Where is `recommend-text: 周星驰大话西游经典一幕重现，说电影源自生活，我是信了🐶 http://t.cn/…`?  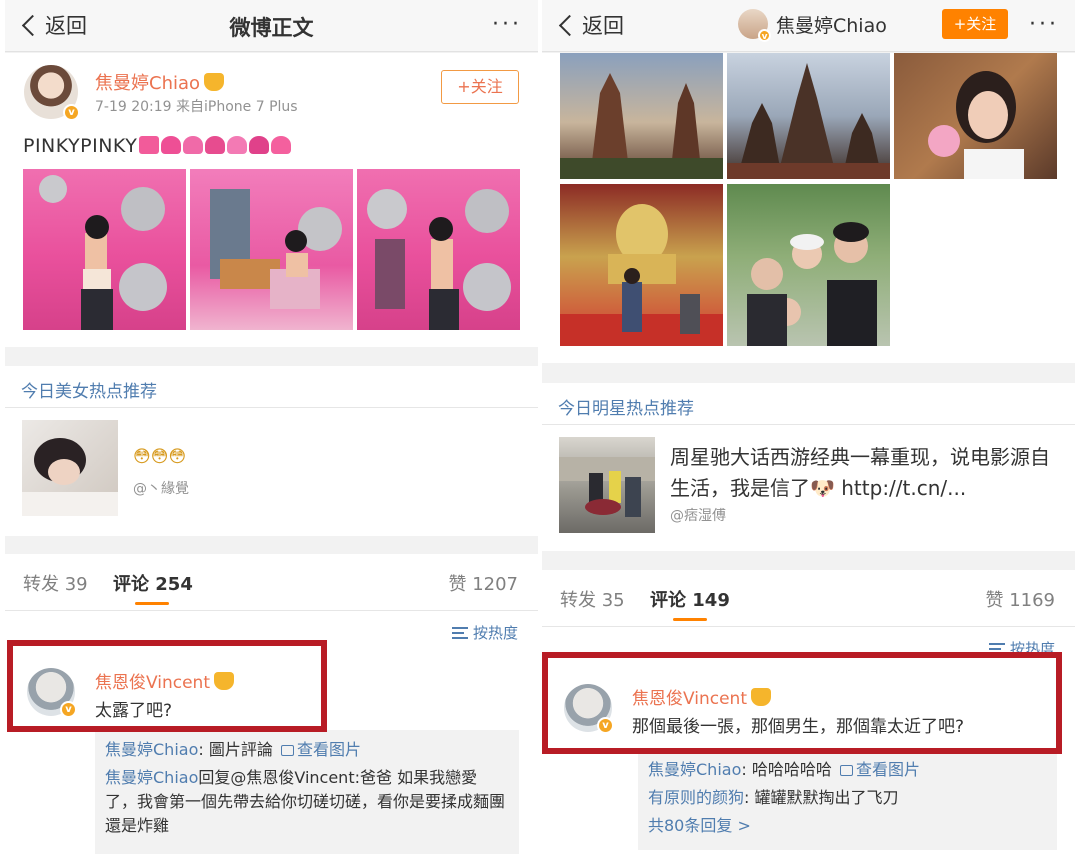 recommend-text: 周星驰大话西游经典一幕重现，说电影源自生活，我是信了🐶 http://t.cn/… is located at coordinates (860, 473).